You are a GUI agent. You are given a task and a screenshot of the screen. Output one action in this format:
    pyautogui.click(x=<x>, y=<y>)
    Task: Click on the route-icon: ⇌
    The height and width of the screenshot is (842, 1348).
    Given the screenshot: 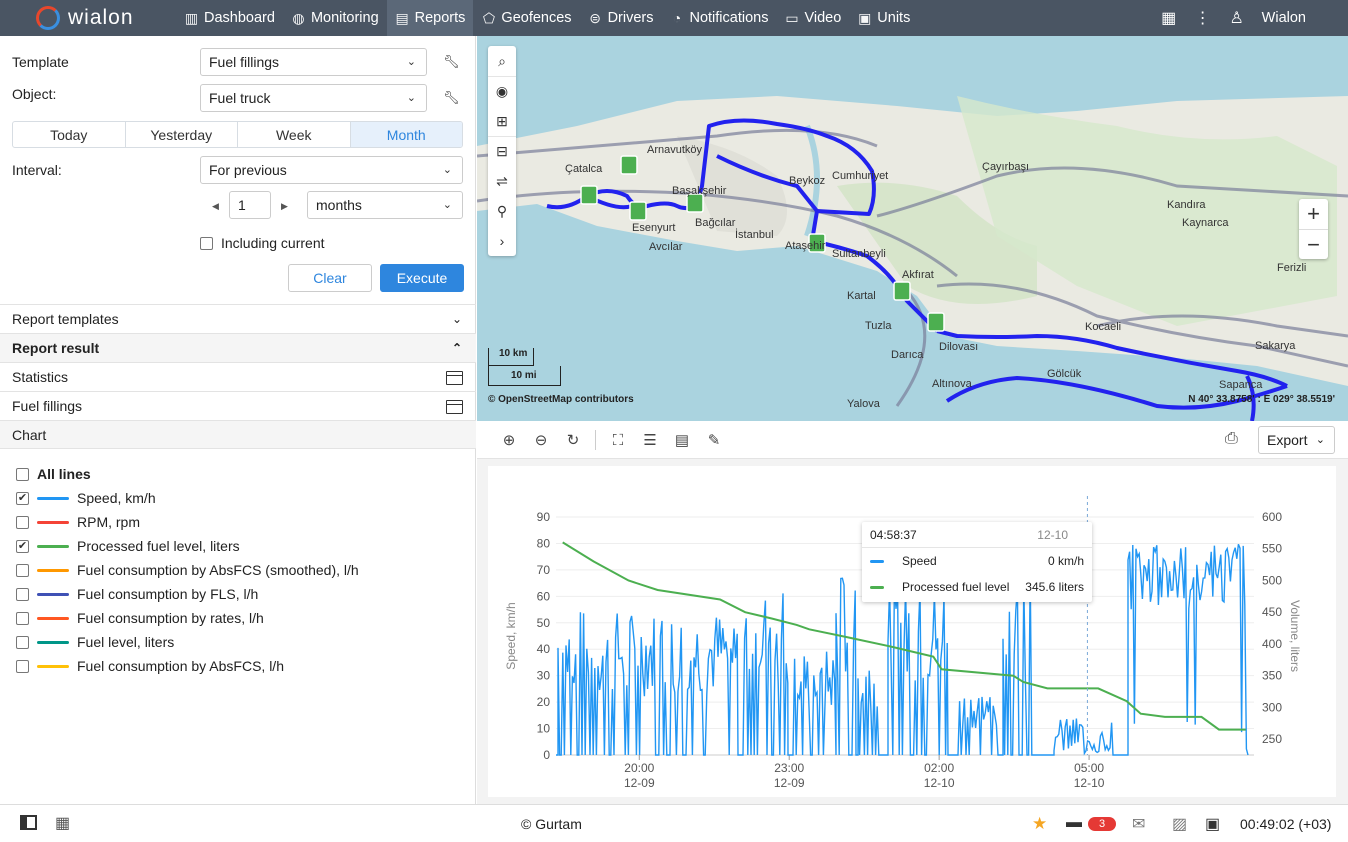 What is the action you would take?
    pyautogui.click(x=502, y=181)
    